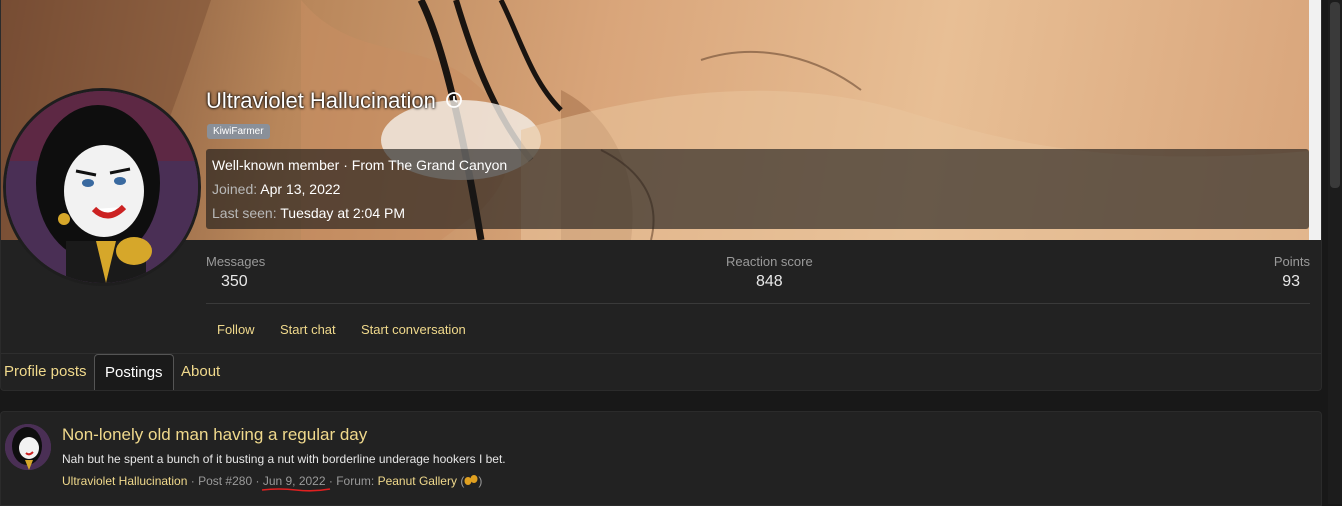  What do you see at coordinates (200, 372) in the screenshot?
I see `tab-about: About` at bounding box center [200, 372].